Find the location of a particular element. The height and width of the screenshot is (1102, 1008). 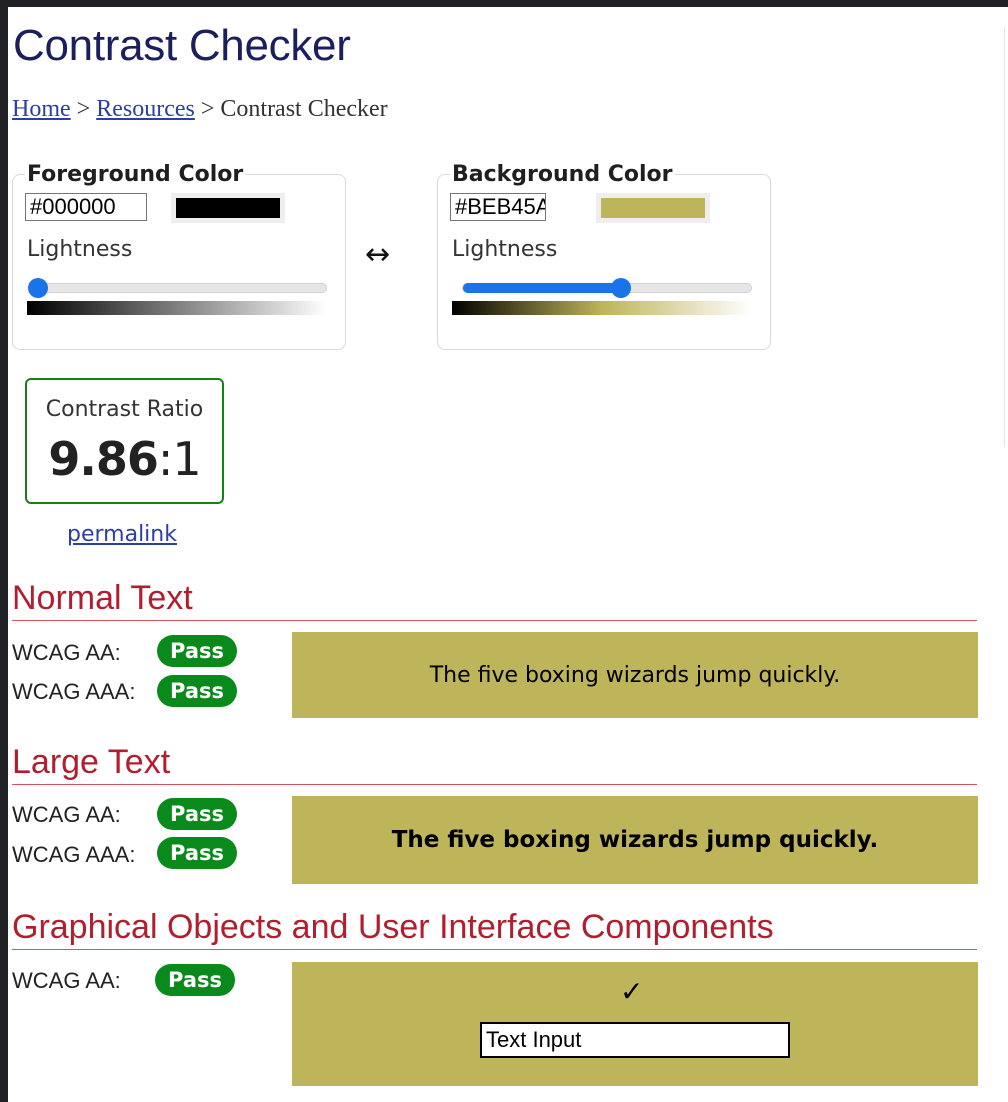

foreground-lightness-slider is located at coordinates (177, 288).